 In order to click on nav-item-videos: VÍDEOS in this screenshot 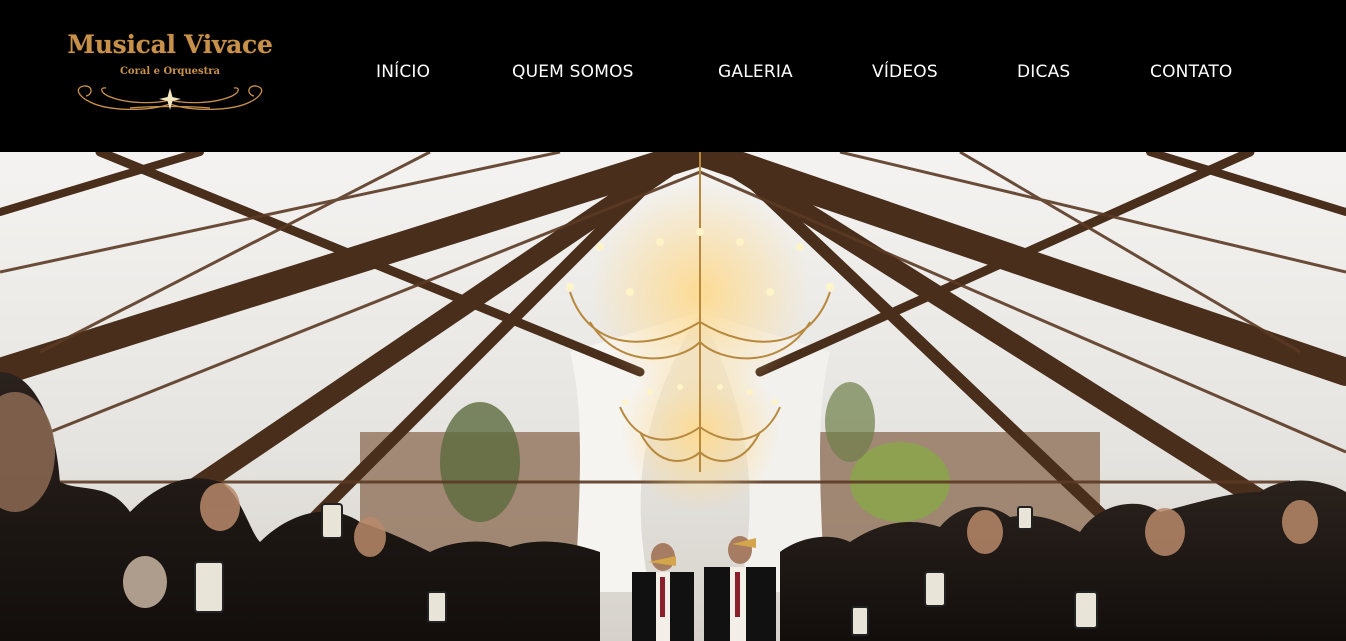, I will do `click(905, 72)`.